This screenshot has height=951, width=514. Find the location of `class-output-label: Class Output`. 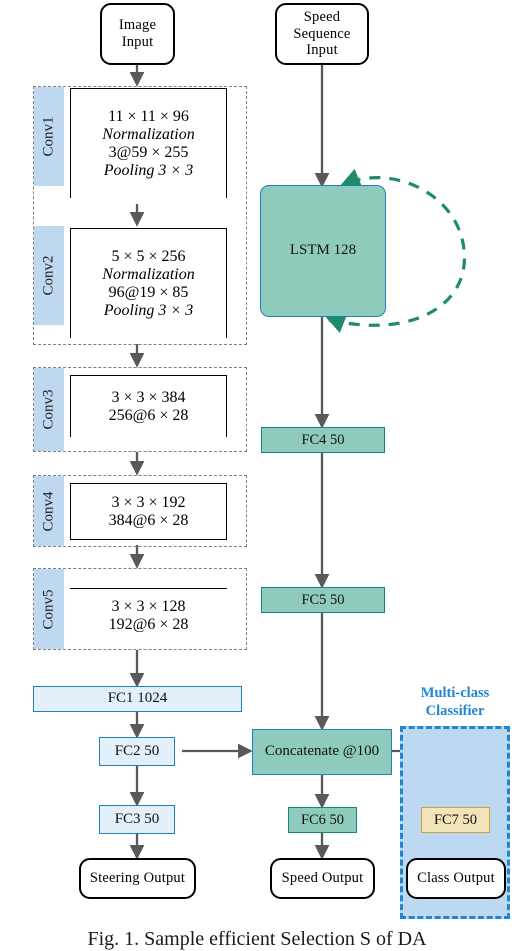

class-output-label: Class Output is located at coordinates (456, 878).